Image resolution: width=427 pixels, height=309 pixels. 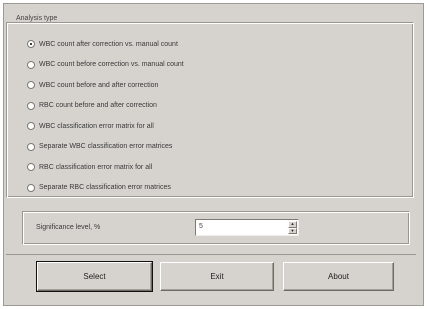 I want to click on radio-option-6: RBC classification error matrix for all, so click(x=105, y=167).